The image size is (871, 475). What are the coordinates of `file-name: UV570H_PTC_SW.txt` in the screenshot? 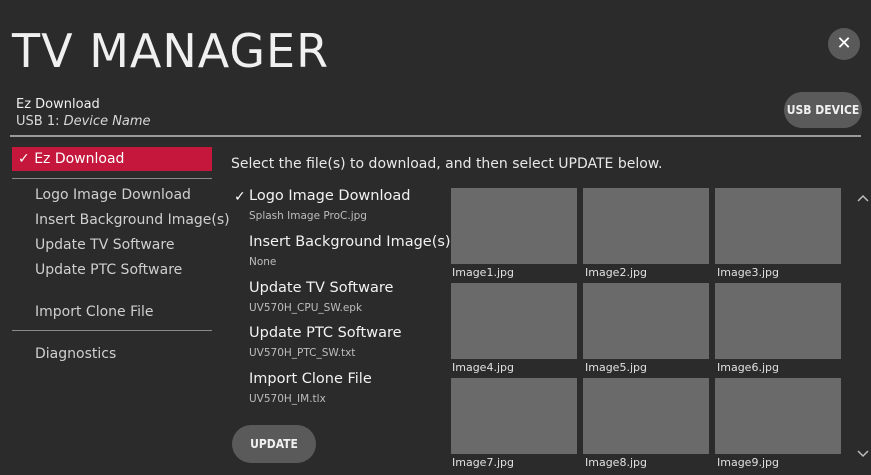 It's located at (302, 353).